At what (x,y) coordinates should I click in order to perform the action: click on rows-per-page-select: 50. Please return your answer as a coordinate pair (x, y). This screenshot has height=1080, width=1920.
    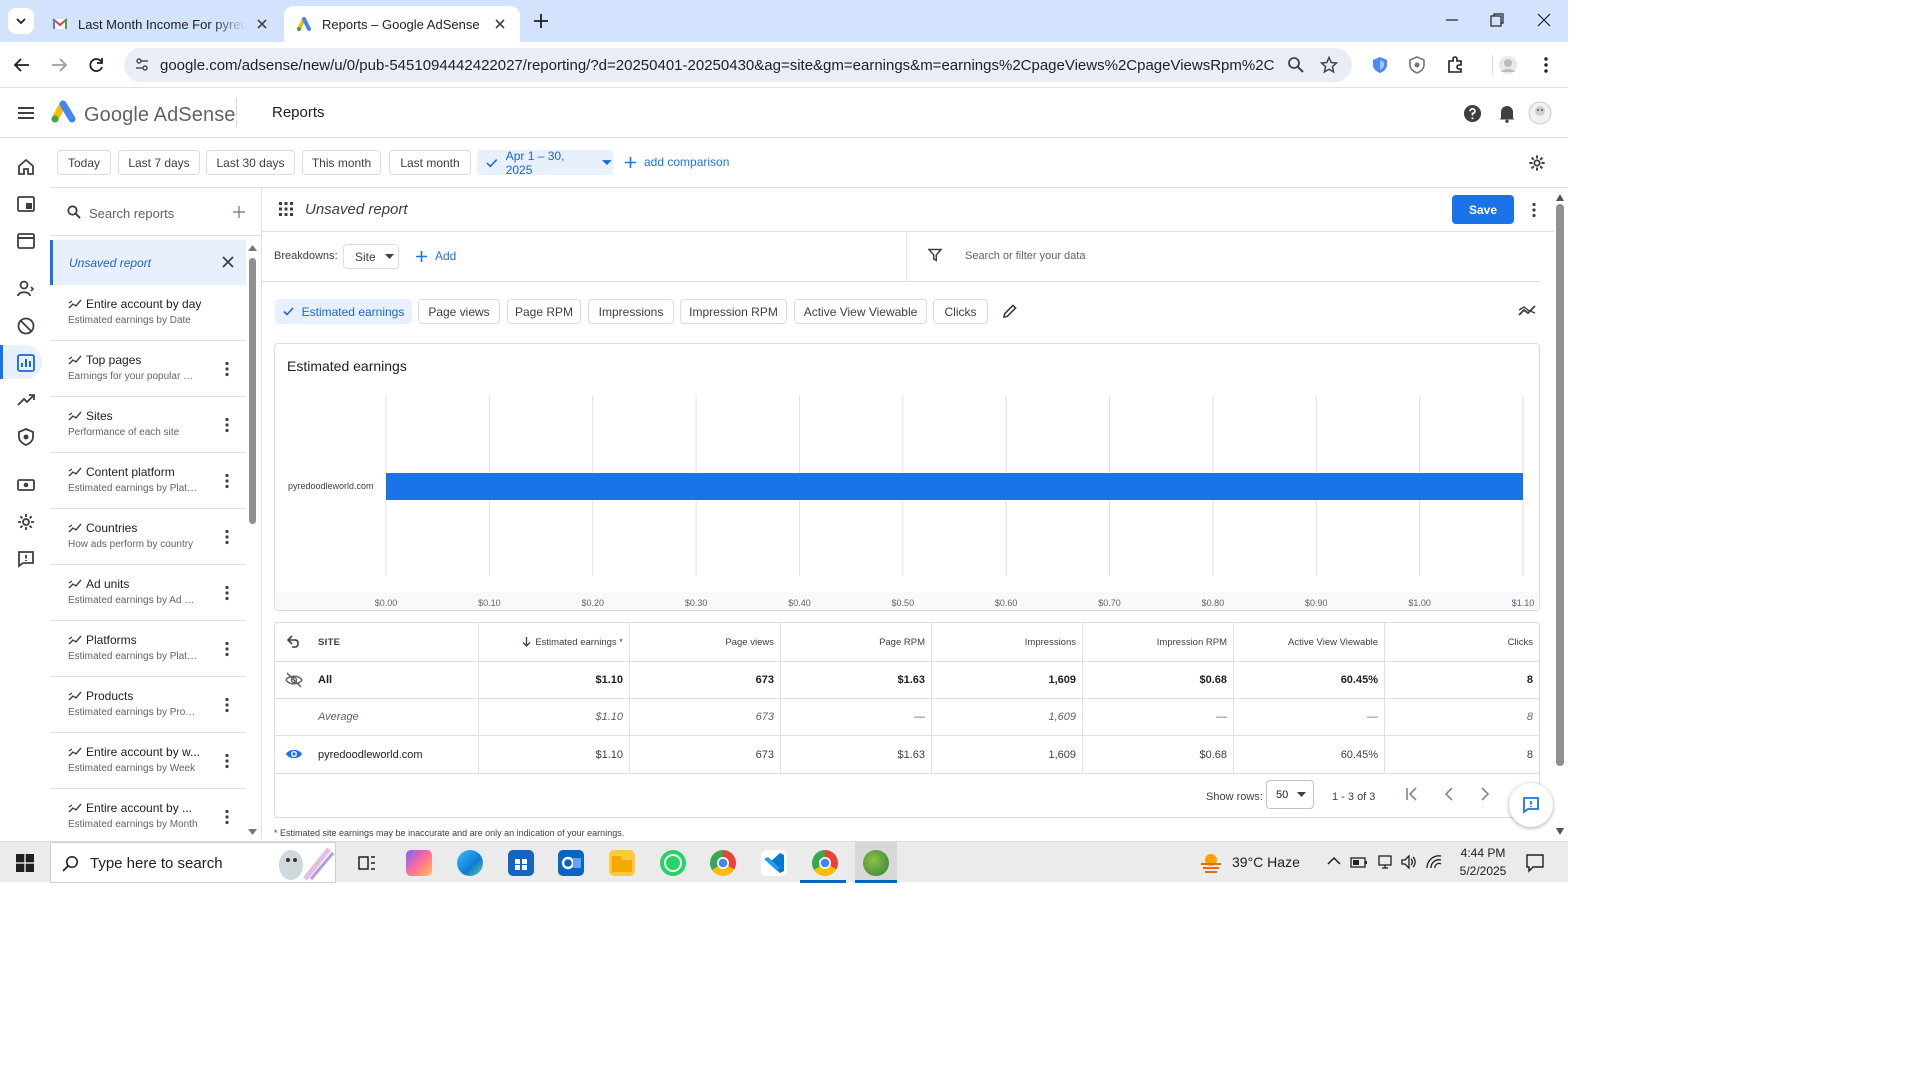
    Looking at the image, I should click on (1290, 794).